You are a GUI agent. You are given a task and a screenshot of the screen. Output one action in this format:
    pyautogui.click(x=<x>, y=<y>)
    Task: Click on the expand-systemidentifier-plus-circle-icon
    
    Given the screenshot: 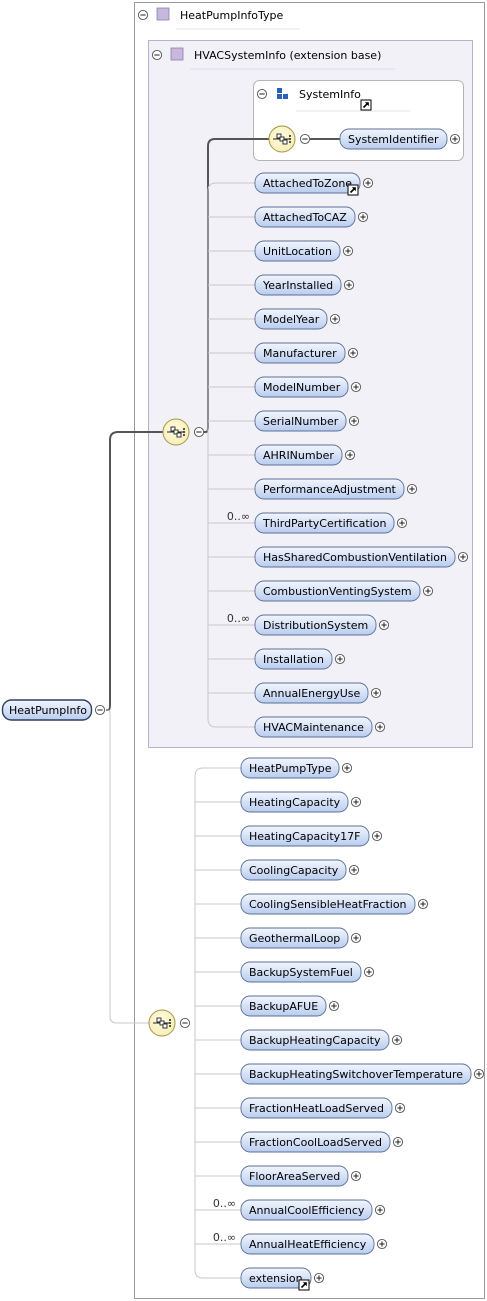 What is the action you would take?
    pyautogui.click(x=455, y=139)
    